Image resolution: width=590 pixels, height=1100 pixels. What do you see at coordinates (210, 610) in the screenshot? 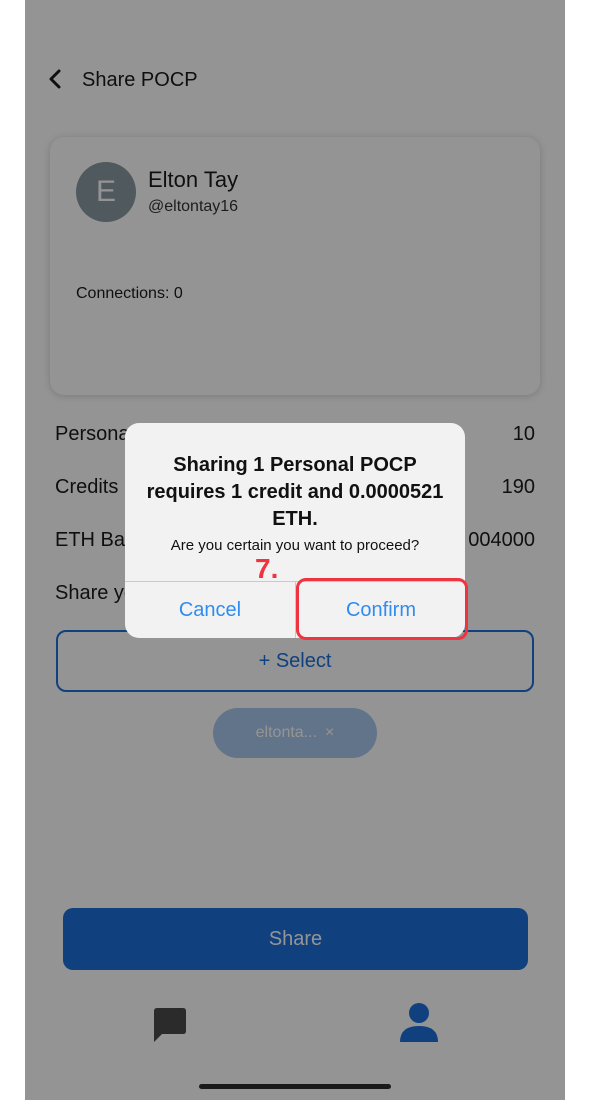
I see `cancel-button: Cancel` at bounding box center [210, 610].